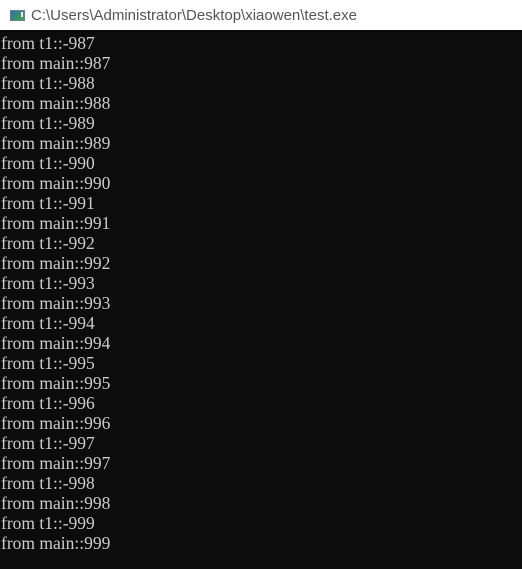 This screenshot has width=522, height=569. Describe the element at coordinates (56, 223) in the screenshot. I see `console-line: from main::991` at that location.